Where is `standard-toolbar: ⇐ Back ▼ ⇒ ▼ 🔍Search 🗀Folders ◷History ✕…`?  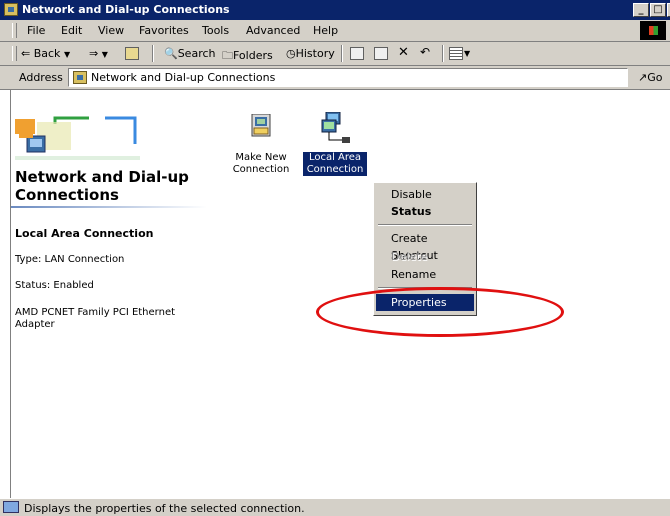
standard-toolbar: ⇐ Back ▼ ⇒ ▼ 🔍Search 🗀Folders ◷History ✕… is located at coordinates (335, 54).